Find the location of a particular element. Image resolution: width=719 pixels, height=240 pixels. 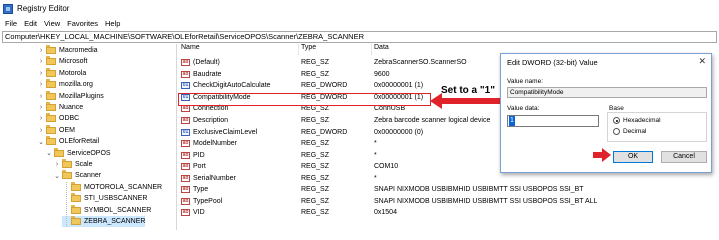

tree-item: › mozilla.org is located at coordinates (65, 84).